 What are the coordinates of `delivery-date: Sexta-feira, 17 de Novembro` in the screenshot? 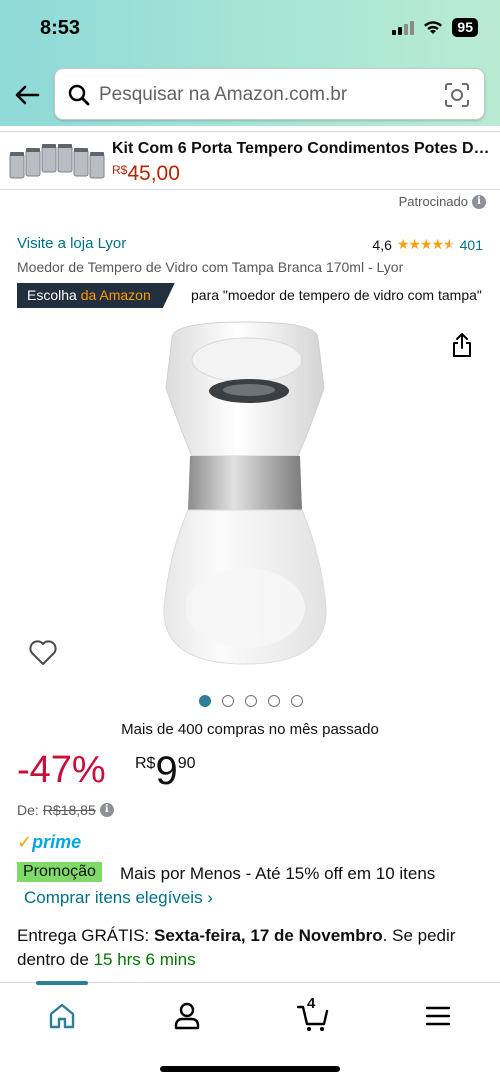 It's located at (268, 935).